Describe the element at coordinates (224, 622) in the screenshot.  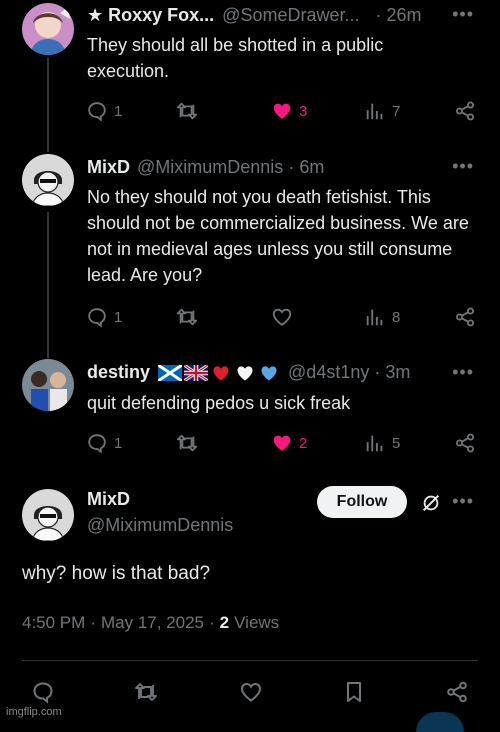
I see `views-count: 2` at that location.